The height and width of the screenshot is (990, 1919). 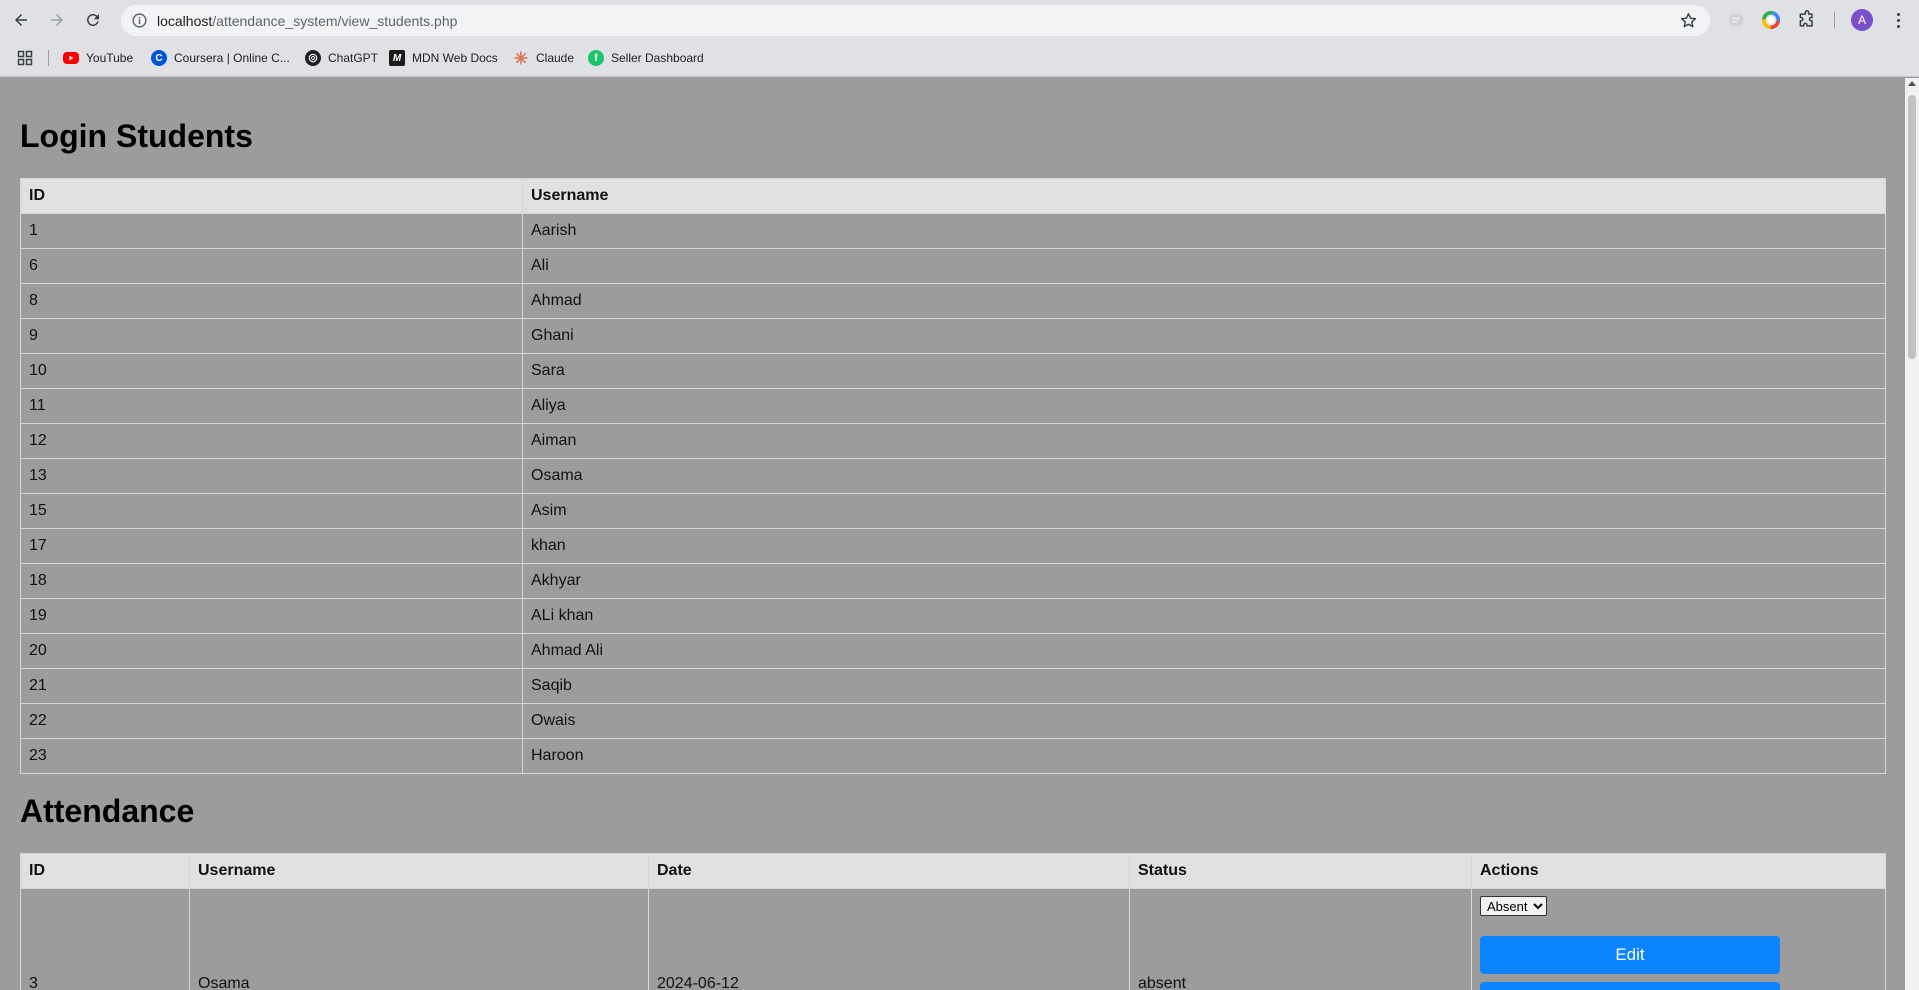 What do you see at coordinates (1630, 955) in the screenshot?
I see `edit-button: Edit` at bounding box center [1630, 955].